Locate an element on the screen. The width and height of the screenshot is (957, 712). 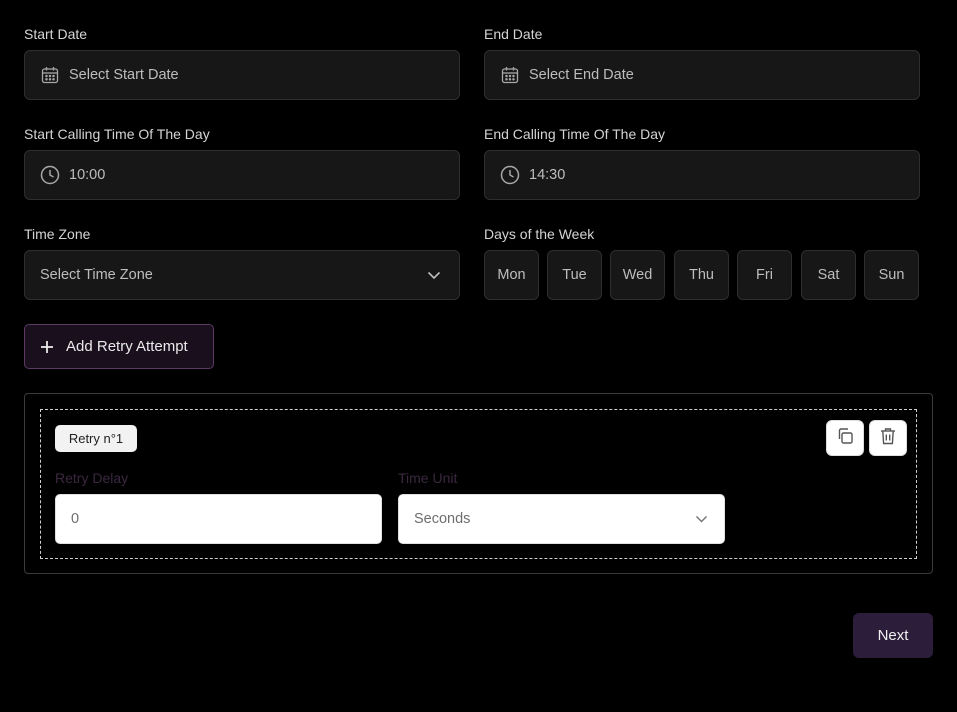
end-date-input: Select End Date is located at coordinates (702, 75).